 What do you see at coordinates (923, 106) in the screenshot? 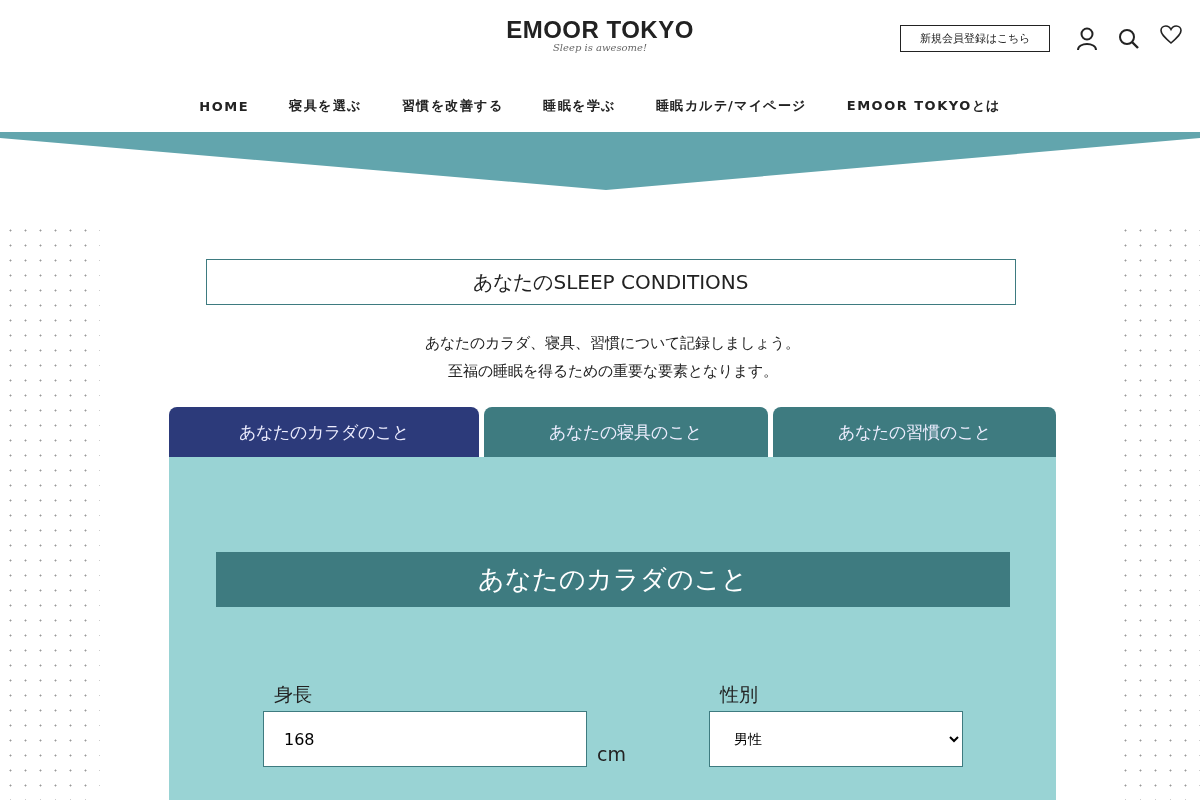
I see `nav-link: EMOOR TOKYOとは` at bounding box center [923, 106].